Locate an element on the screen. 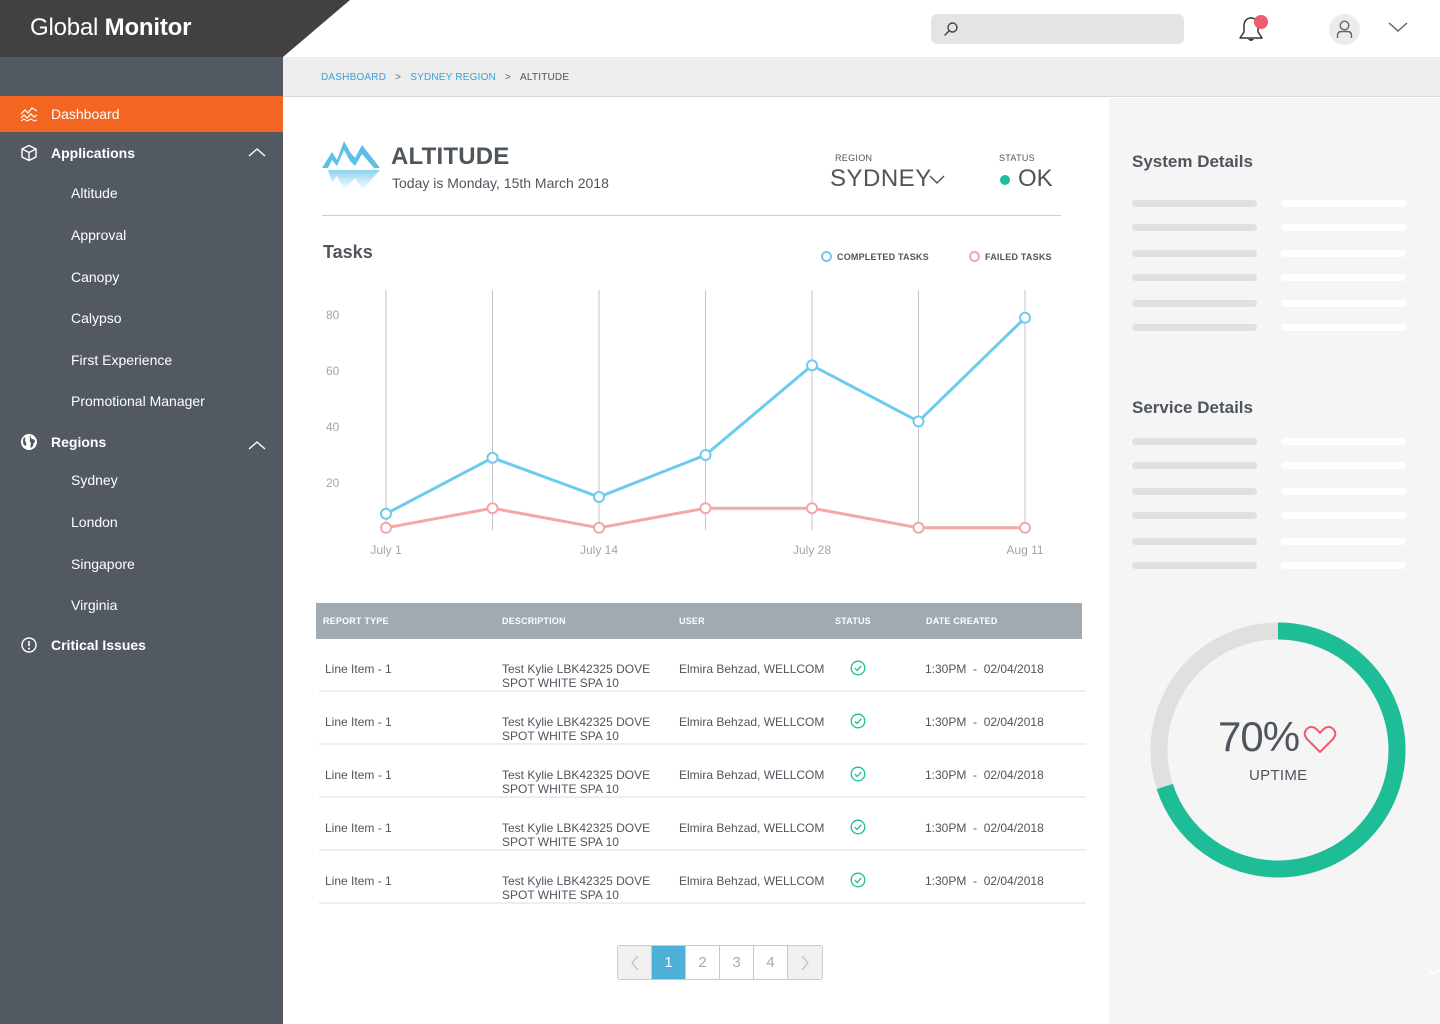  legend-ring-icon is located at coordinates (826, 257).